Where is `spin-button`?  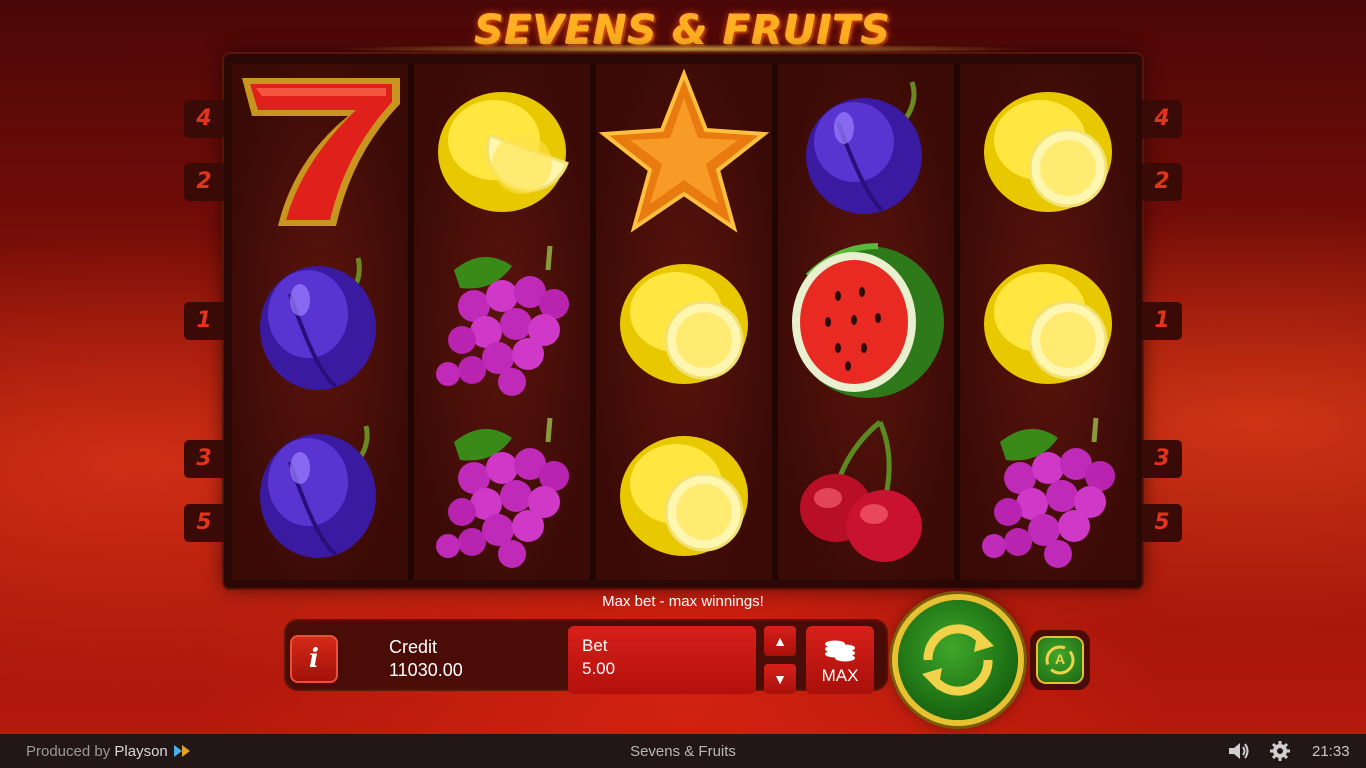
spin-button is located at coordinates (958, 660).